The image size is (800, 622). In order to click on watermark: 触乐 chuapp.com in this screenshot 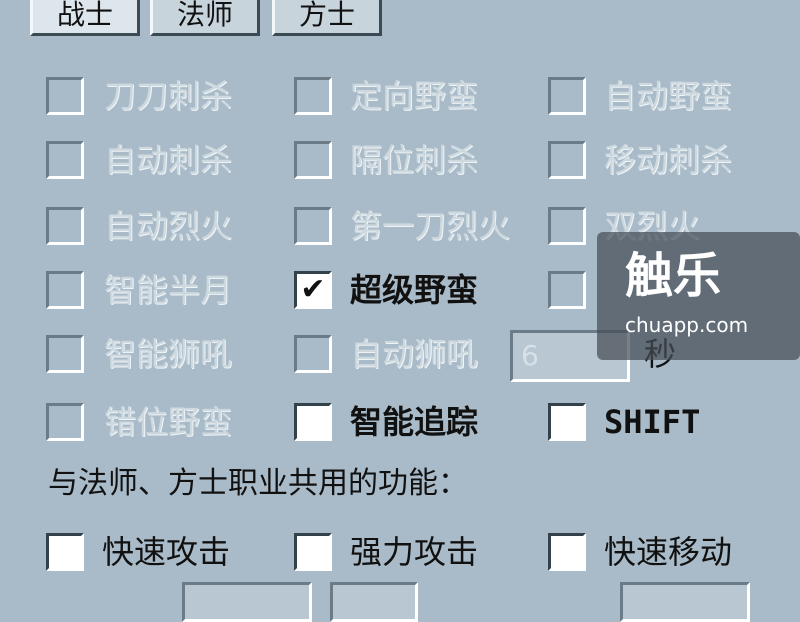, I will do `click(698, 296)`.